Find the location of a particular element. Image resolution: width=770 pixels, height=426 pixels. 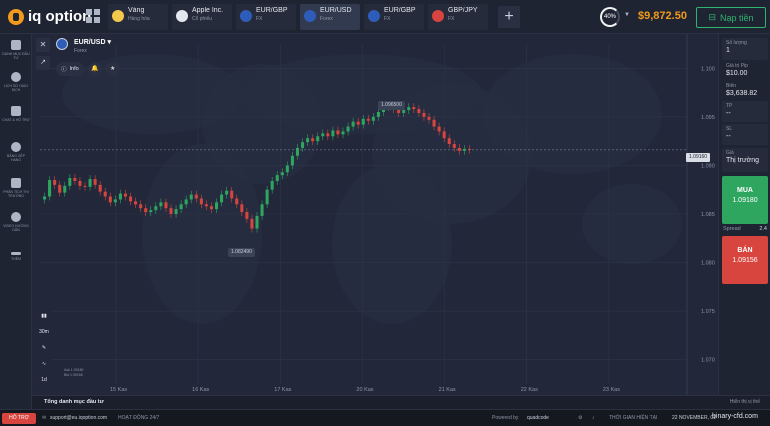

star-icon: ★ is located at coordinates (112, 69).